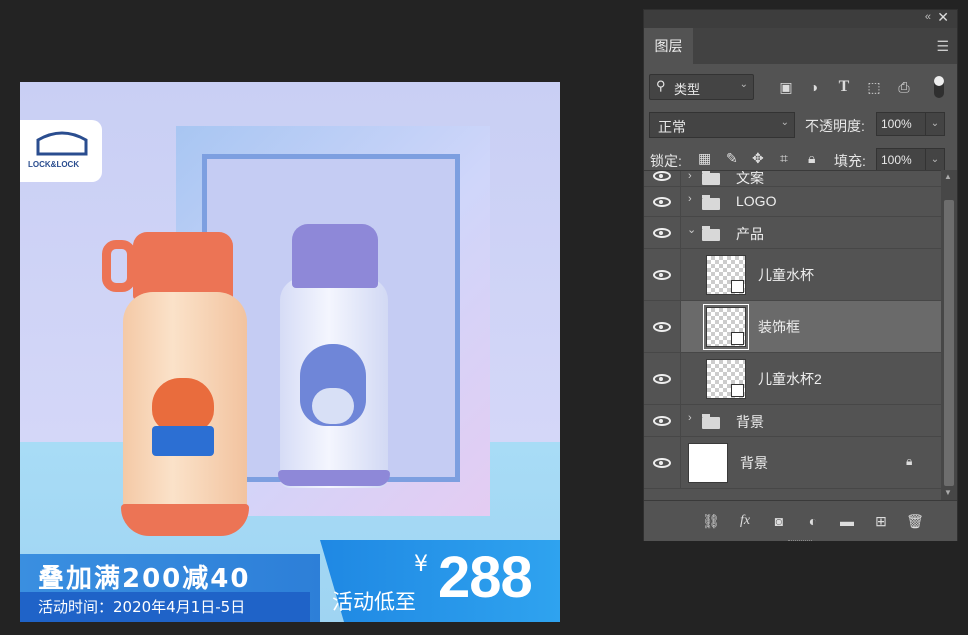 This screenshot has height=635, width=968. What do you see at coordinates (183, 405) in the screenshot?
I see `bear-illustration` at bounding box center [183, 405].